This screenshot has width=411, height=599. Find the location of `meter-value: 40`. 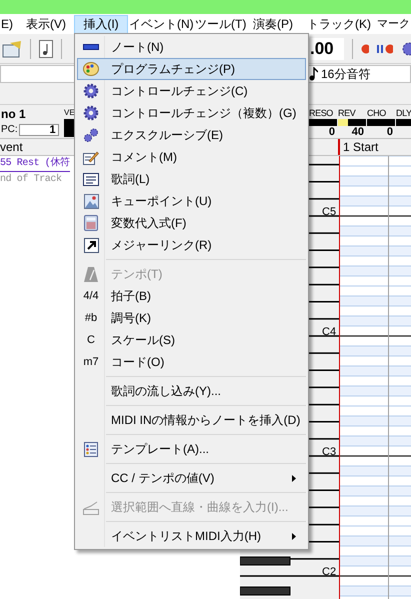

meter-value: 40 is located at coordinates (357, 132).